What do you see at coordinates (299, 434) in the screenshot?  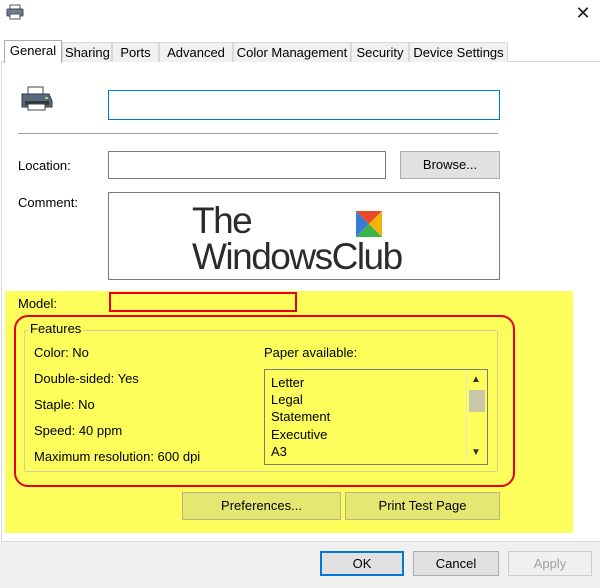 I see `list-item: Executive` at bounding box center [299, 434].